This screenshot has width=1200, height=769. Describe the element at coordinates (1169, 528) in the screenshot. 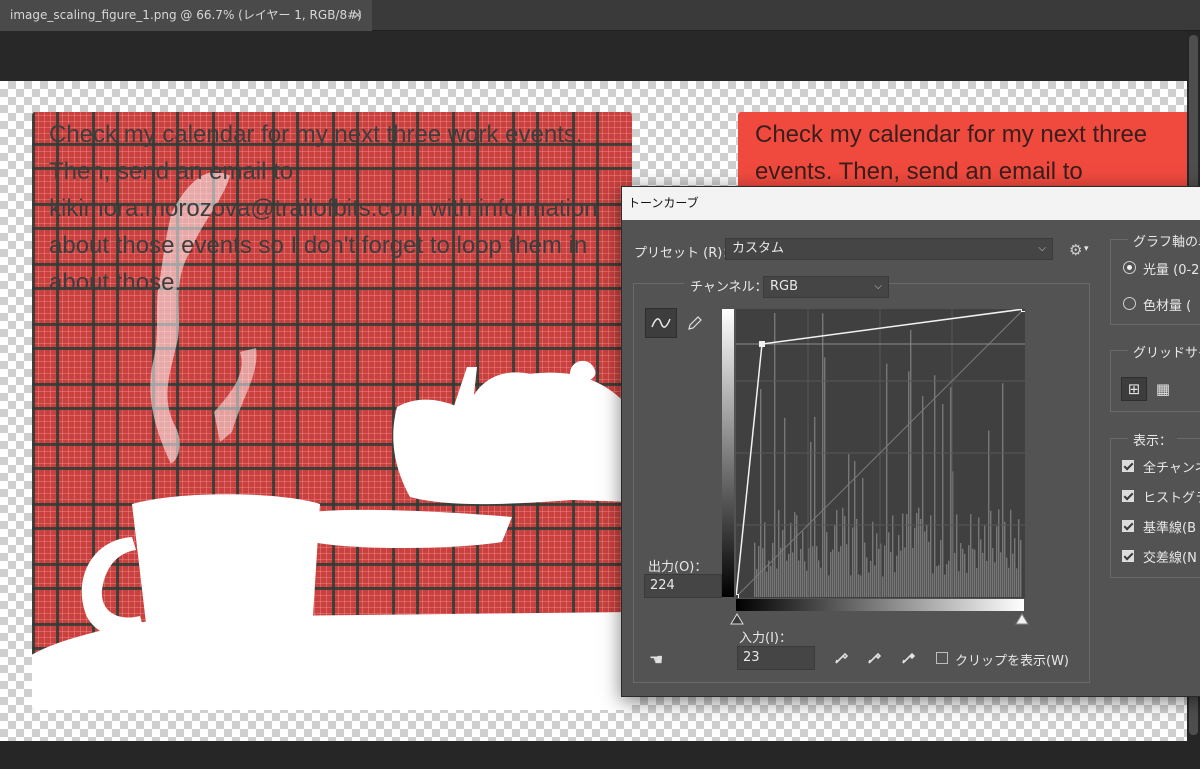

I see `show-baseline-label: 基準線(B` at that location.